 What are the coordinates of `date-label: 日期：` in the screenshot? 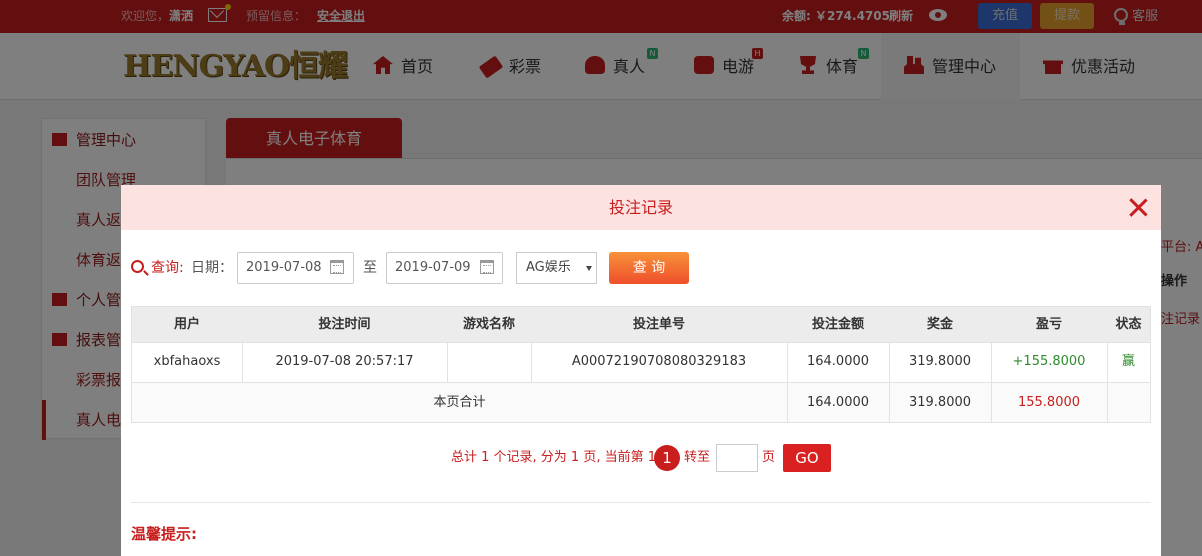 It's located at (212, 268).